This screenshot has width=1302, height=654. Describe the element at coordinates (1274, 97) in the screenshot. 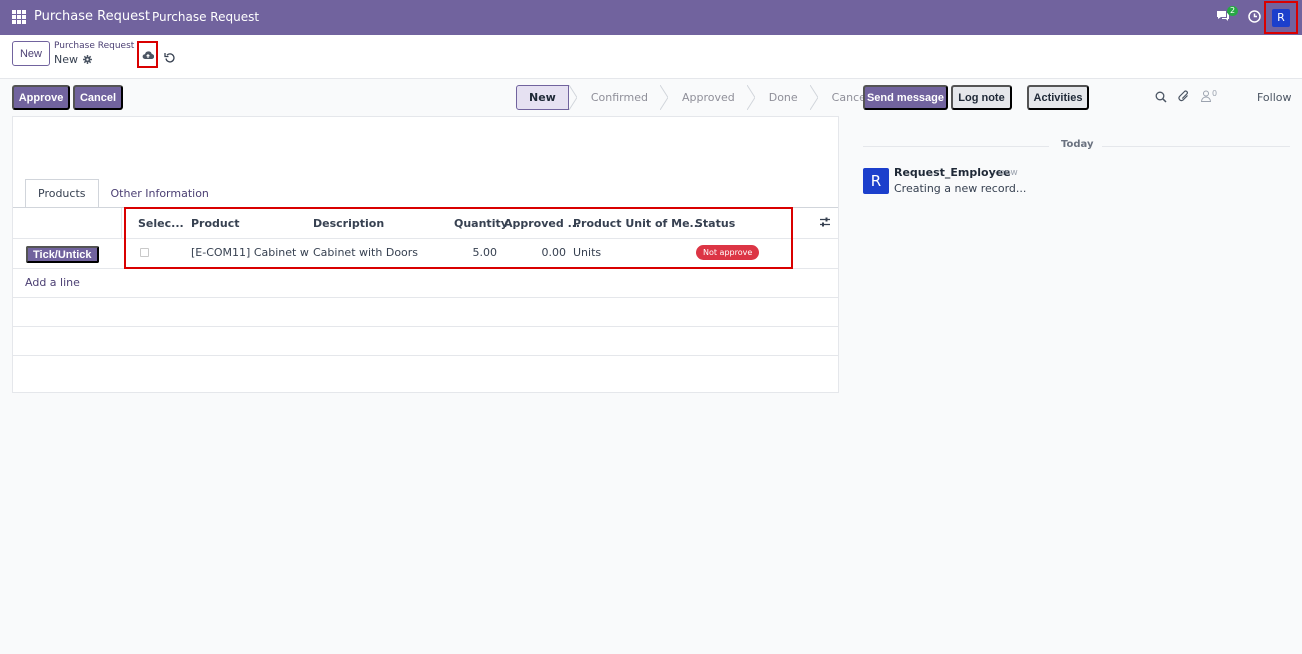

I see `follow-button: Follow` at that location.